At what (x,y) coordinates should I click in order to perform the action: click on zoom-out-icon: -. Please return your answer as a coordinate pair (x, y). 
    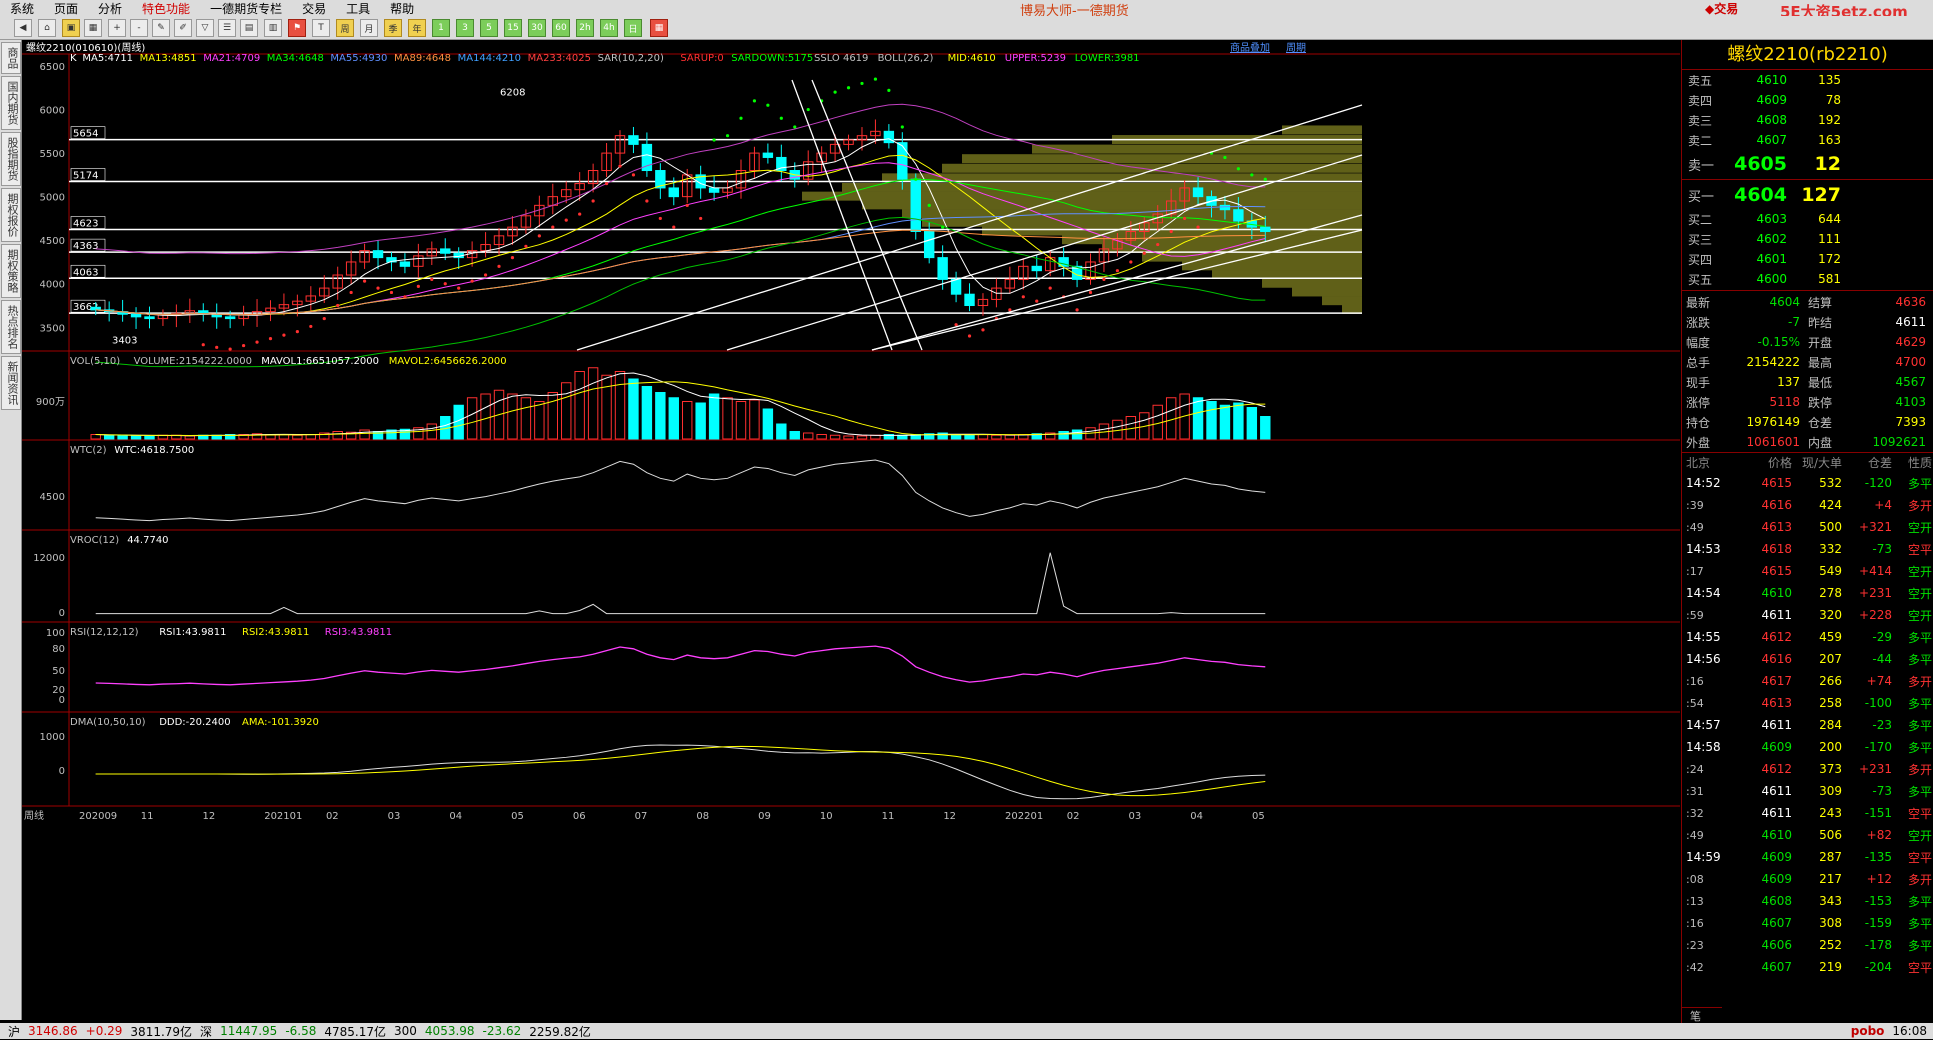
    Looking at the image, I should click on (139, 28).